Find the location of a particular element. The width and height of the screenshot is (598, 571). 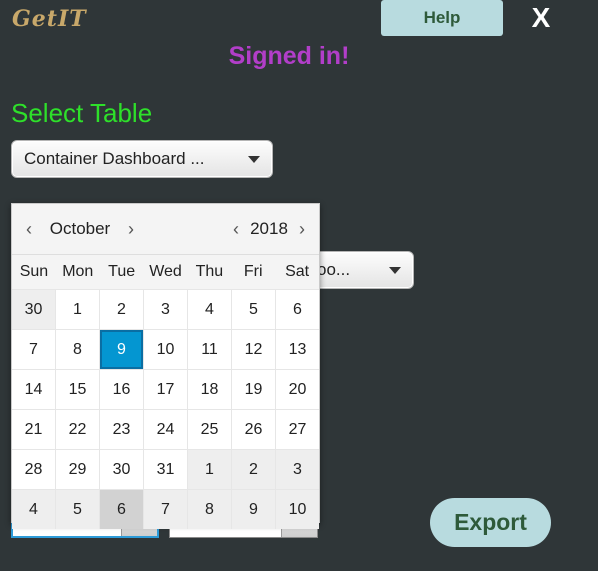

calendar-day: 17 is located at coordinates (165, 389).